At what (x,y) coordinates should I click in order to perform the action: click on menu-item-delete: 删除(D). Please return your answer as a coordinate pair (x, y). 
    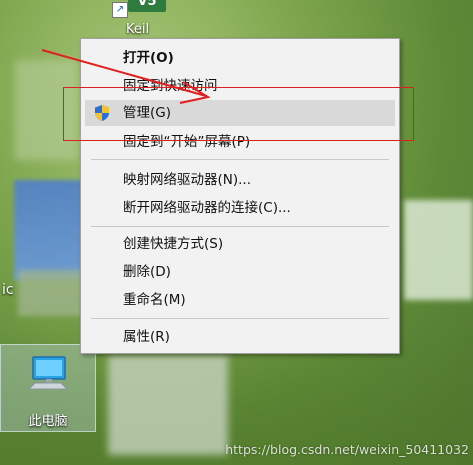
    Looking at the image, I should click on (240, 272).